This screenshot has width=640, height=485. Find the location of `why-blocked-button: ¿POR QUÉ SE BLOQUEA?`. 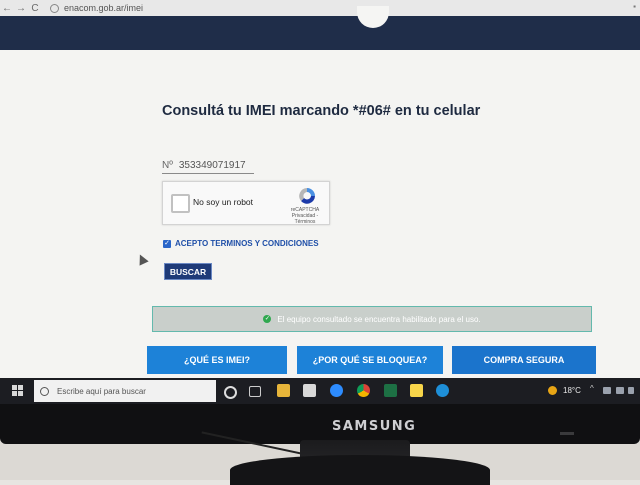

why-blocked-button: ¿POR QUÉ SE BLOQUEA? is located at coordinates (370, 360).